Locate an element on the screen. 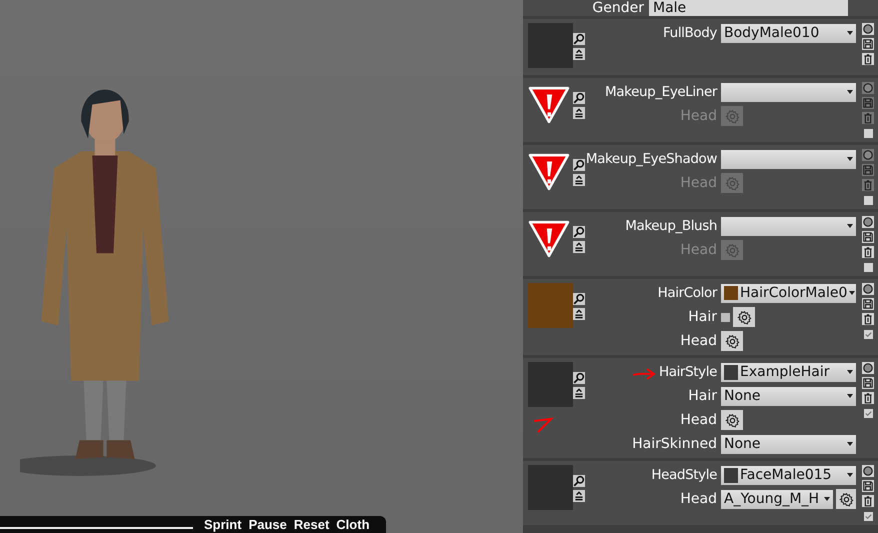  toolbar-link: Reset is located at coordinates (312, 524).